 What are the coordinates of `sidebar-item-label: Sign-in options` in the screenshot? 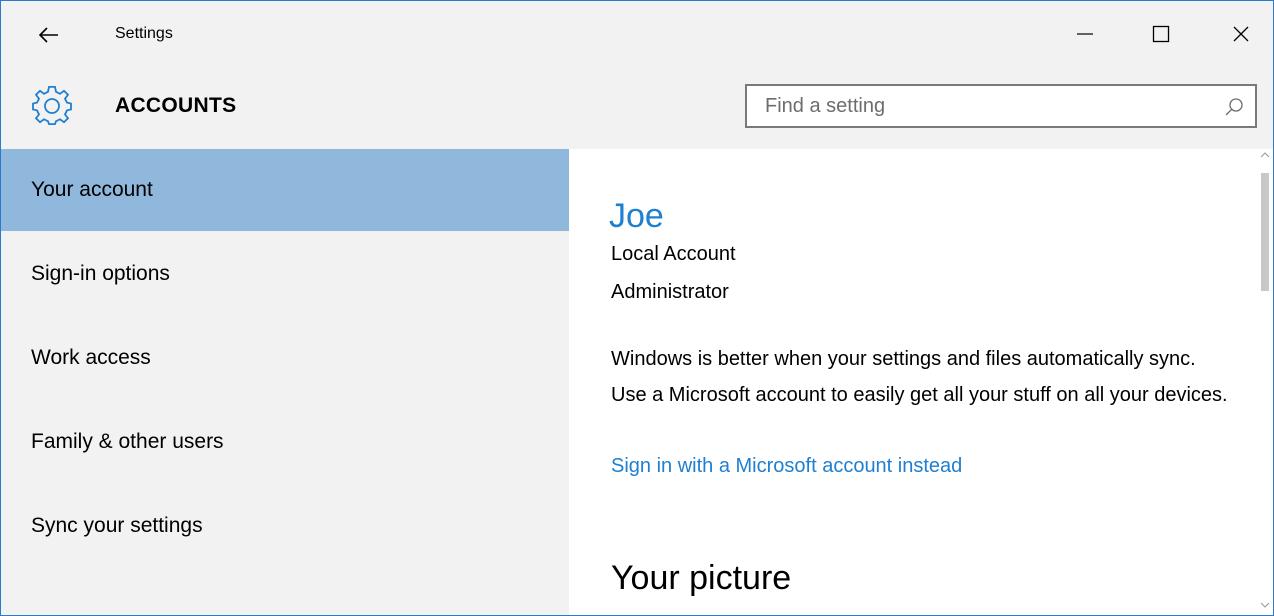 It's located at (100, 273).